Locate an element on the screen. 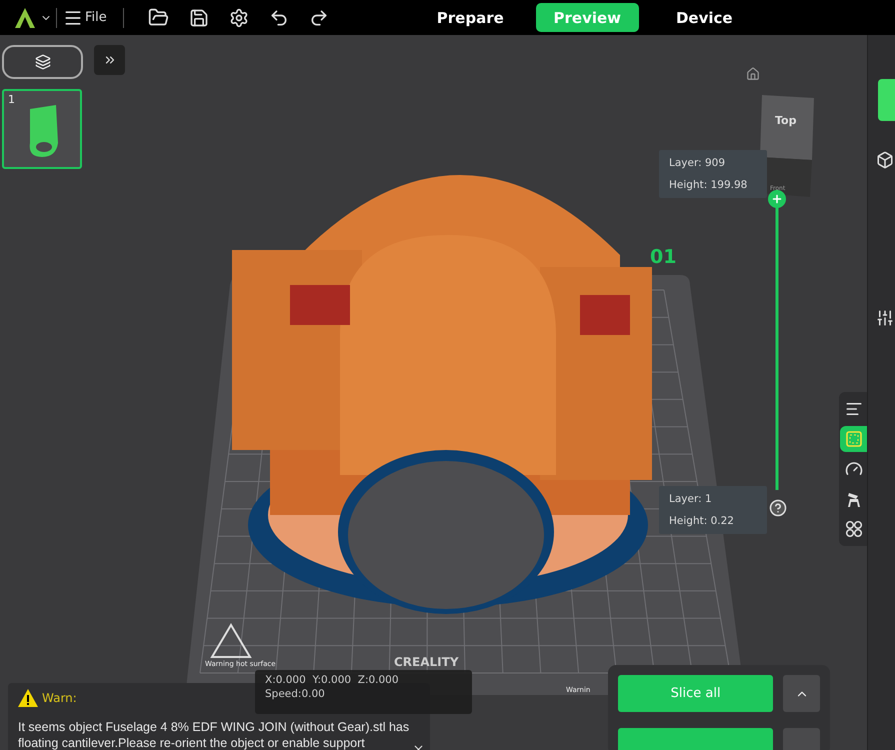 The width and height of the screenshot is (895, 750). help-icon is located at coordinates (778, 508).